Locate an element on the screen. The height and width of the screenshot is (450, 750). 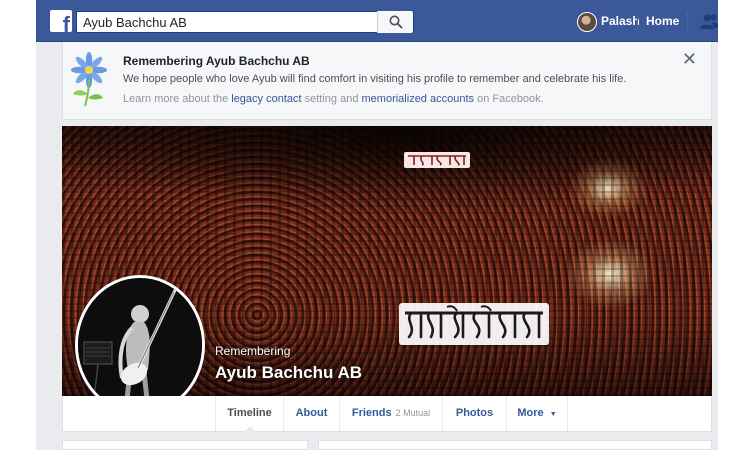
search-button is located at coordinates (395, 22).